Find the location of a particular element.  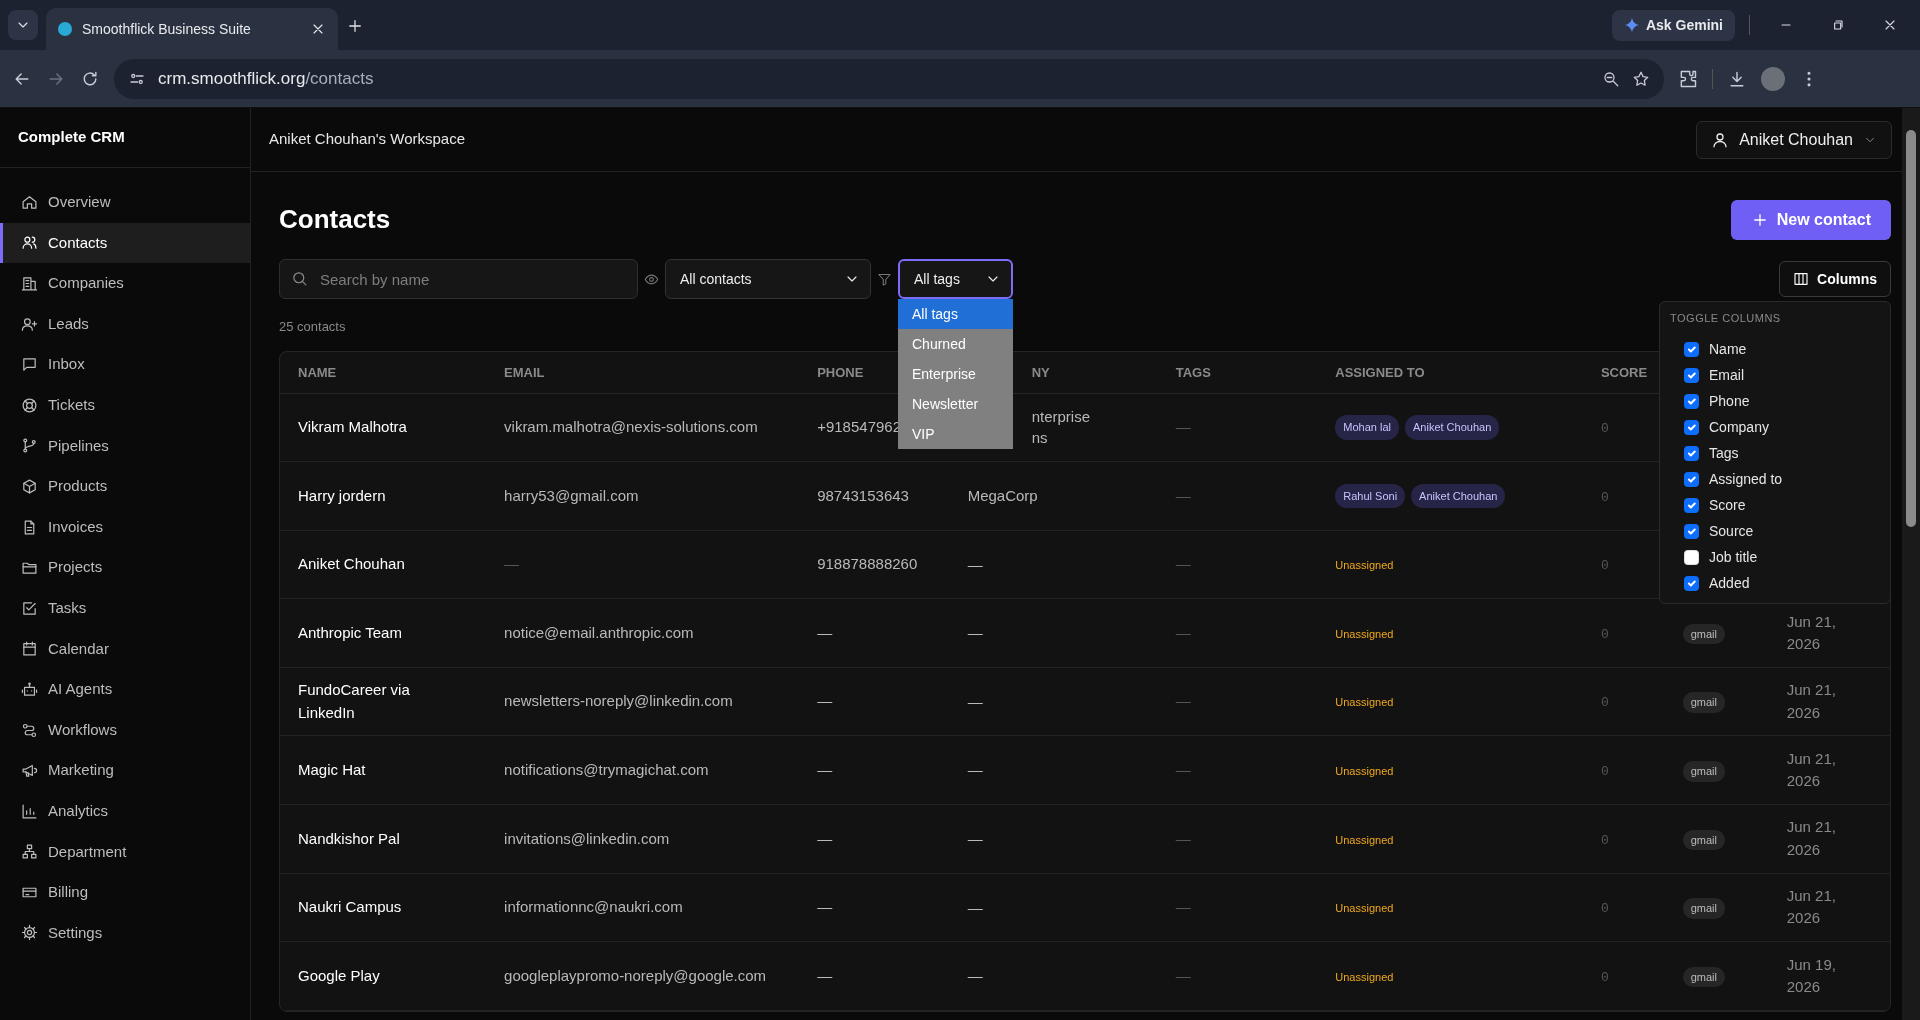

new-contact-button: New contact is located at coordinates (1810, 220).